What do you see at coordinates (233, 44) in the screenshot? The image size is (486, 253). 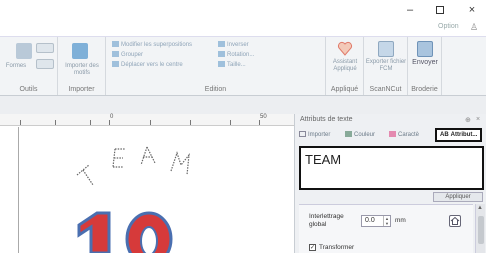 I see `mirror-item: Inverser` at bounding box center [233, 44].